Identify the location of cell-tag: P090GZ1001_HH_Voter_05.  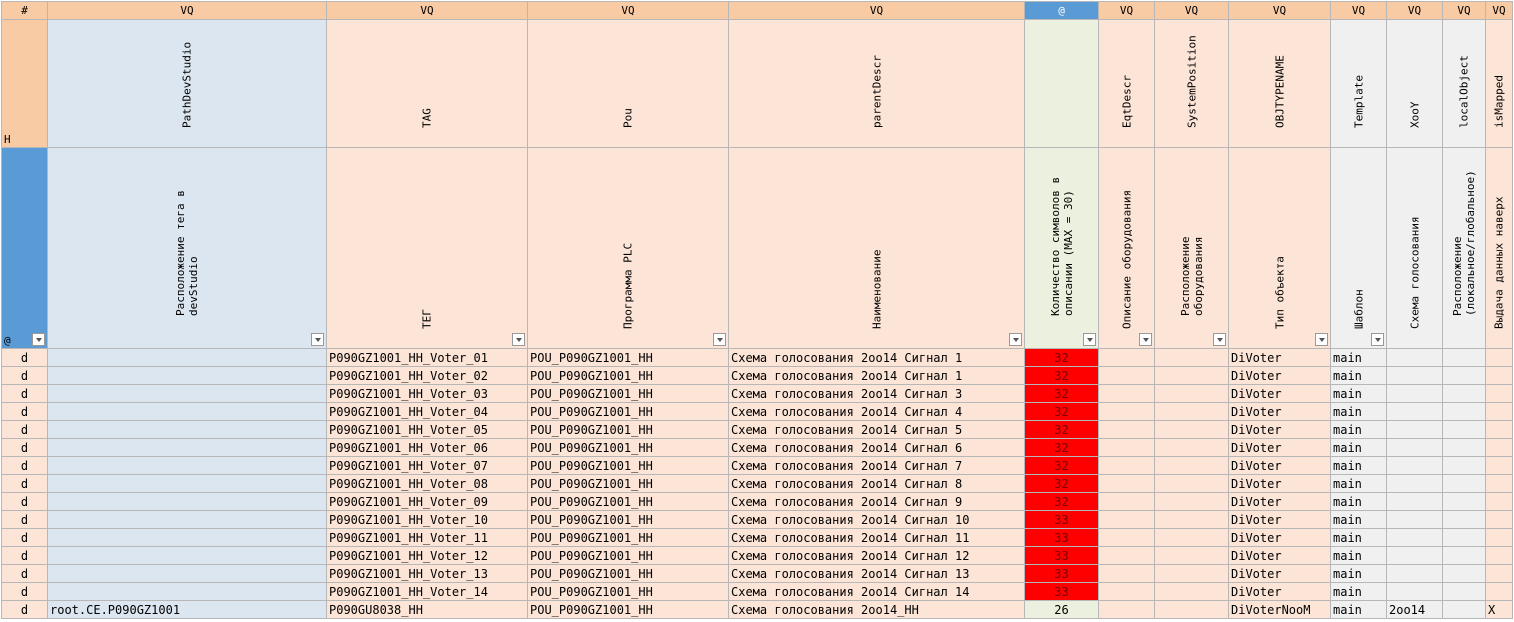
(427, 429).